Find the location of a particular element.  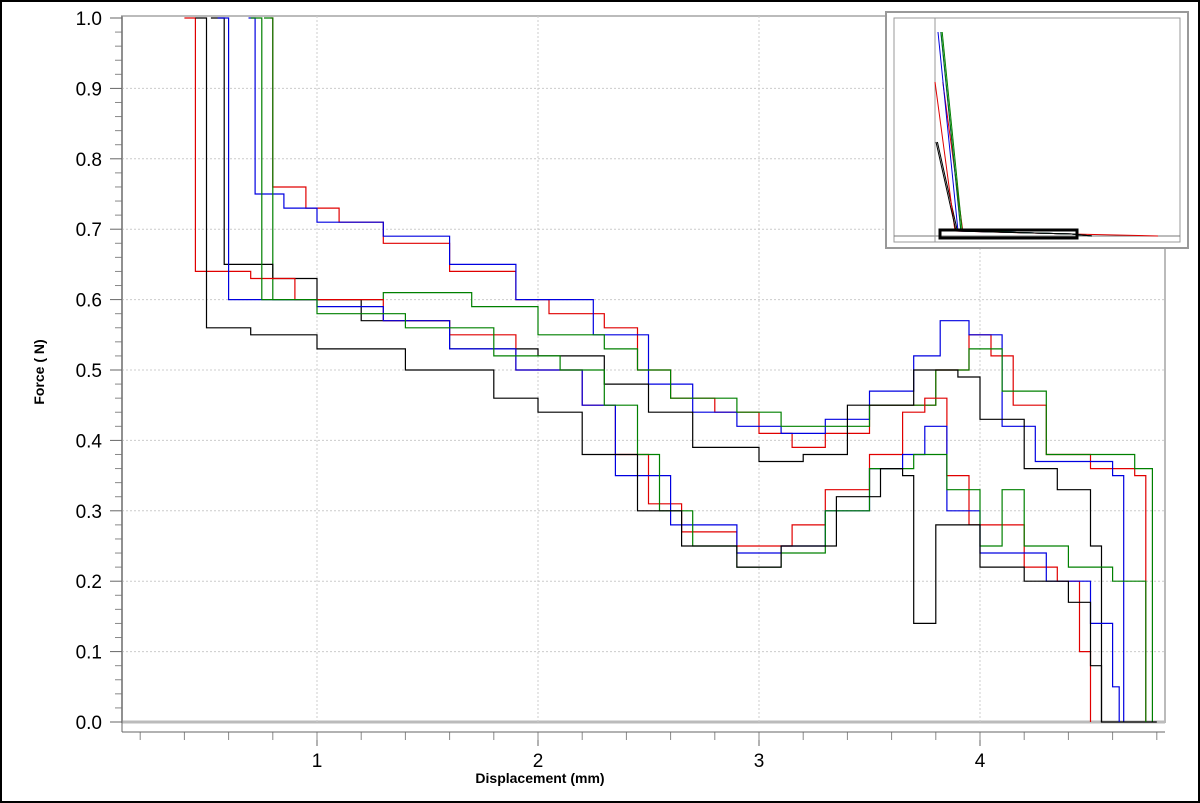

y-tick-label: 1.0 is located at coordinates (89, 19).